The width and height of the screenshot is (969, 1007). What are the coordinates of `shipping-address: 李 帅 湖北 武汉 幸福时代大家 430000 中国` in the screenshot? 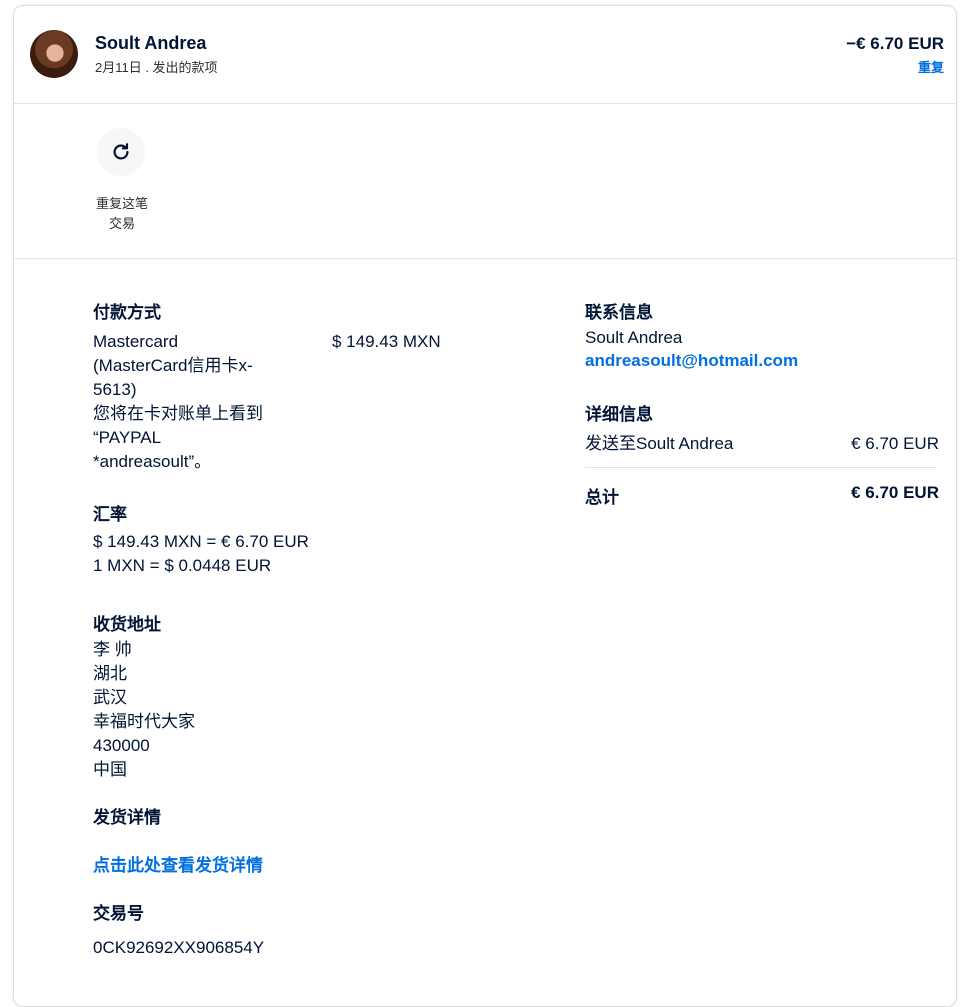 It's located at (144, 709).